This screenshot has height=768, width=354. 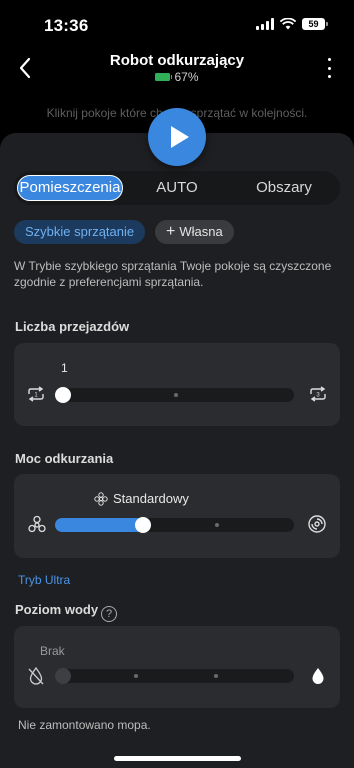 What do you see at coordinates (174, 525) in the screenshot?
I see `suction-slider` at bounding box center [174, 525].